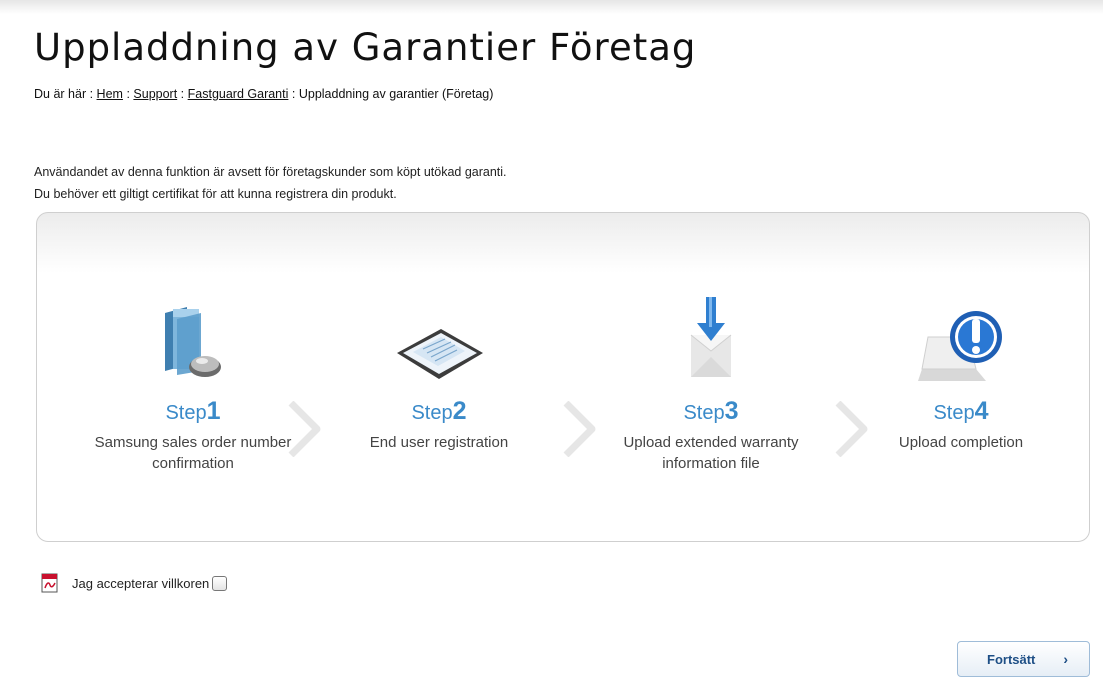 The image size is (1103, 689). What do you see at coordinates (711, 338) in the screenshot?
I see `upload-arrow-icon` at bounding box center [711, 338].